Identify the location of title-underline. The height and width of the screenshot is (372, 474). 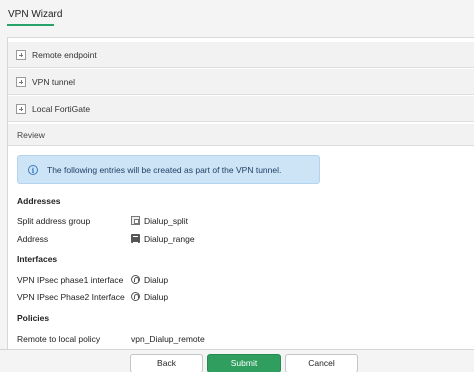
(30, 25).